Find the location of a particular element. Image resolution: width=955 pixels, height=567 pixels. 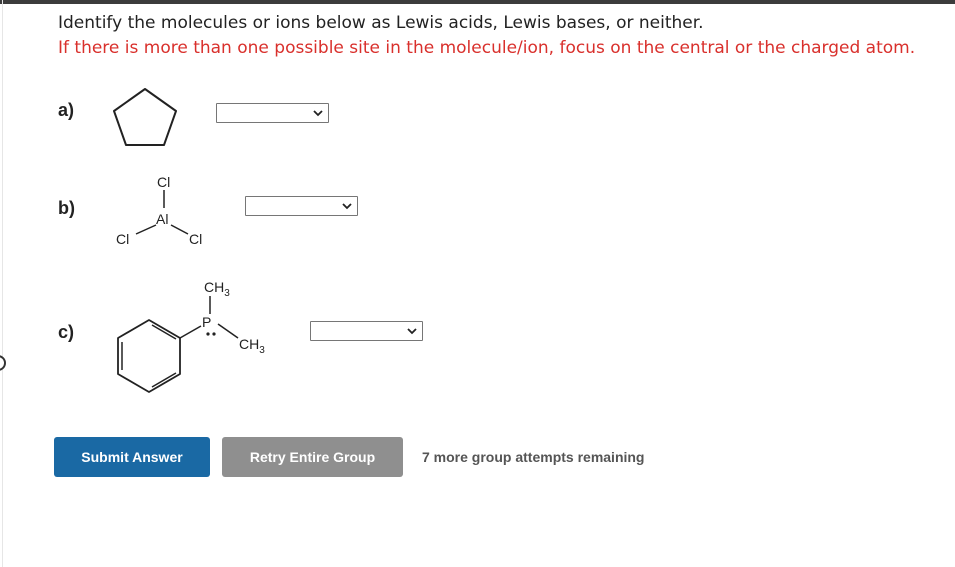

atom-cl-left: Cl is located at coordinates (122, 239).